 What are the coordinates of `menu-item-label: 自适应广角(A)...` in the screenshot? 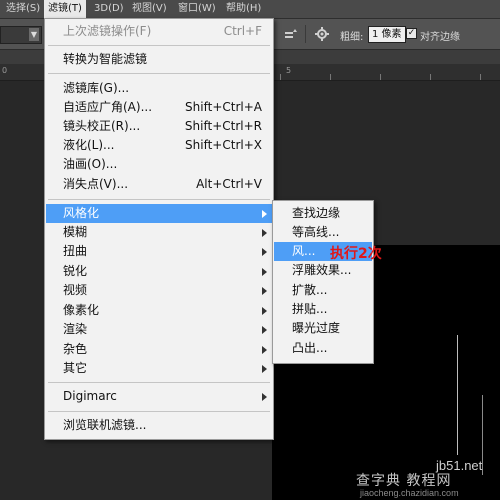 It's located at (108, 107).